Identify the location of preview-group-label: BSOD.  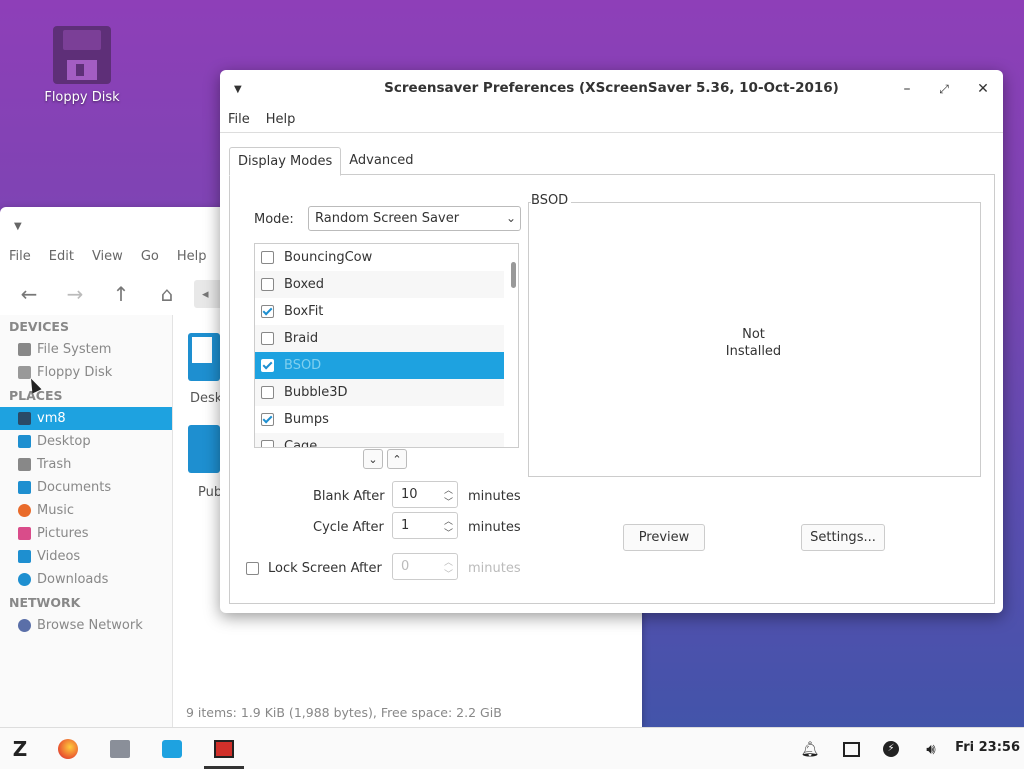
(551, 200).